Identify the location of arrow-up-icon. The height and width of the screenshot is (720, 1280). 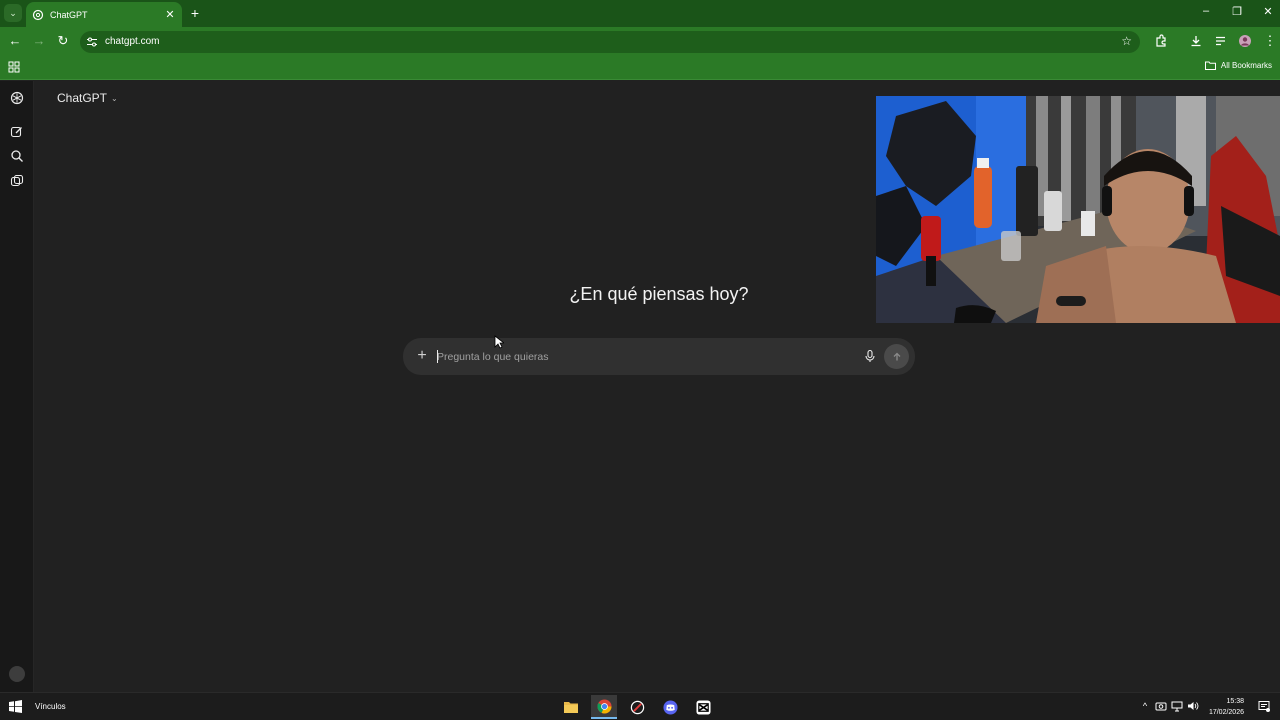
(896, 356).